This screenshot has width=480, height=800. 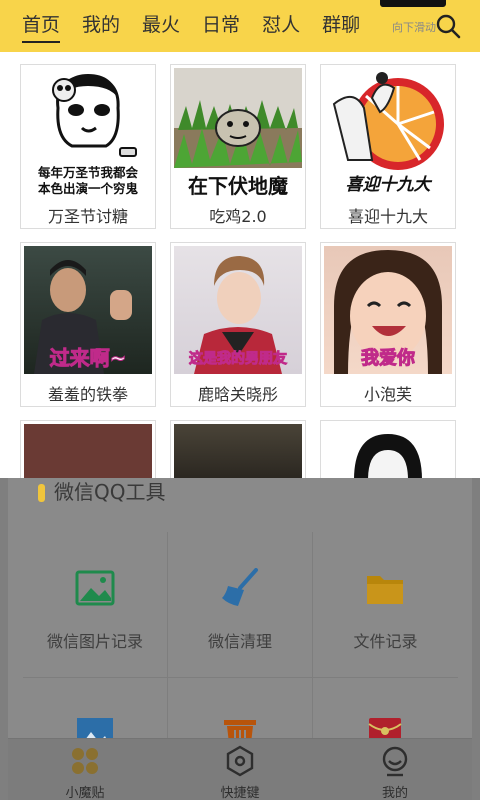 I want to click on sticker-label: 小泡芙, so click(x=387, y=394).